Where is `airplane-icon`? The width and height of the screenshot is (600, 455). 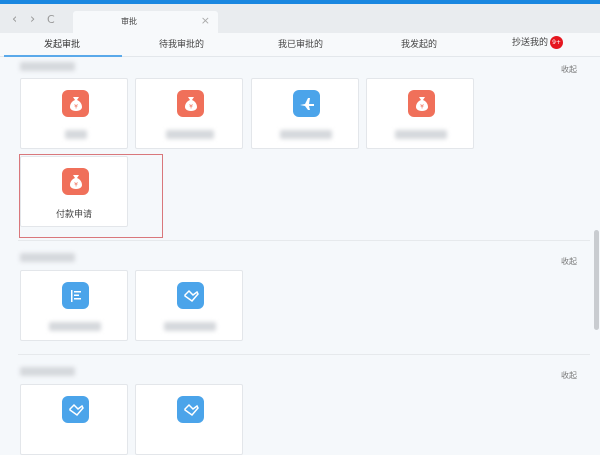 airplane-icon is located at coordinates (306, 103).